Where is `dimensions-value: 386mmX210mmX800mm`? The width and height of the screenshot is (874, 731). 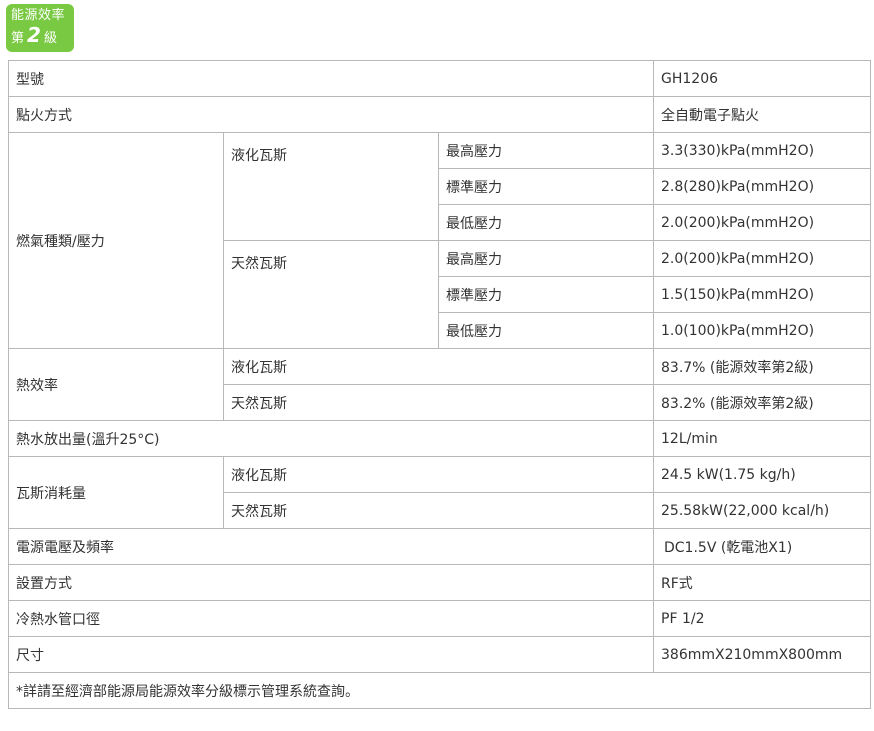
dimensions-value: 386mmX210mmX800mm is located at coordinates (762, 654).